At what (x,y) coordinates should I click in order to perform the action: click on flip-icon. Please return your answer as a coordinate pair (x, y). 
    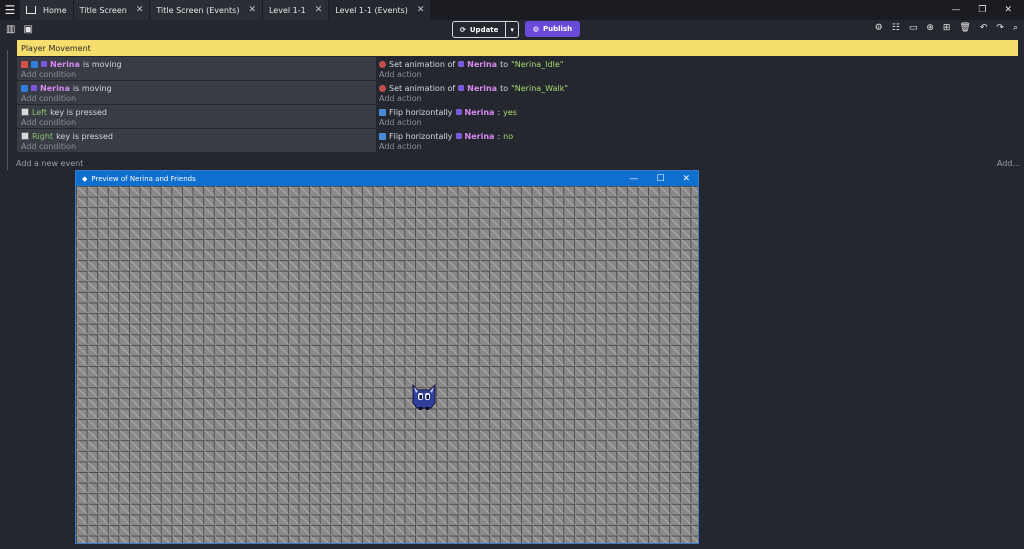
    Looking at the image, I should click on (382, 136).